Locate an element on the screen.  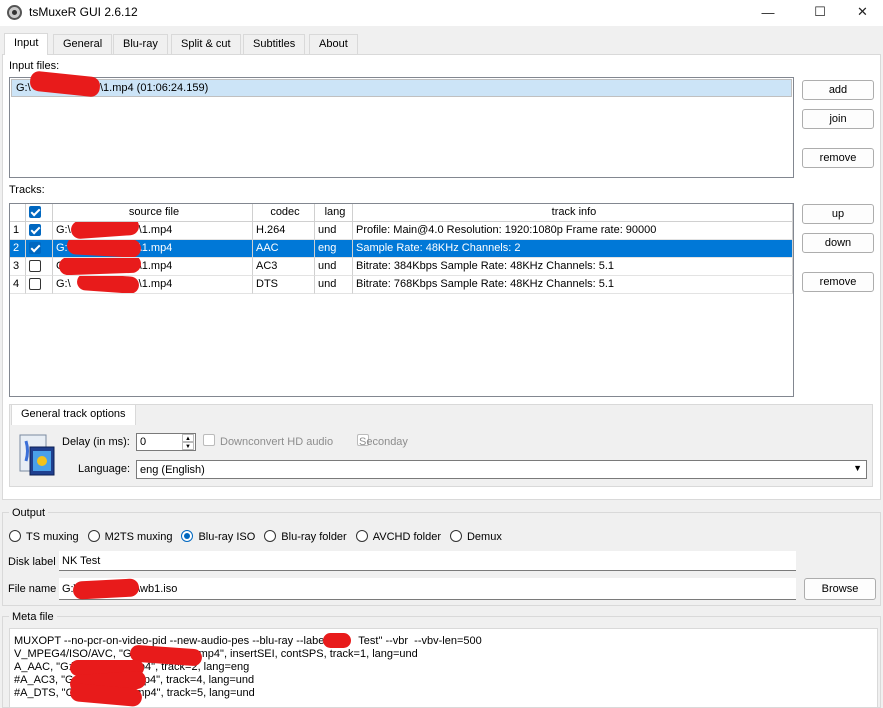
tab-blu-ray: Blu-ray is located at coordinates (140, 44).